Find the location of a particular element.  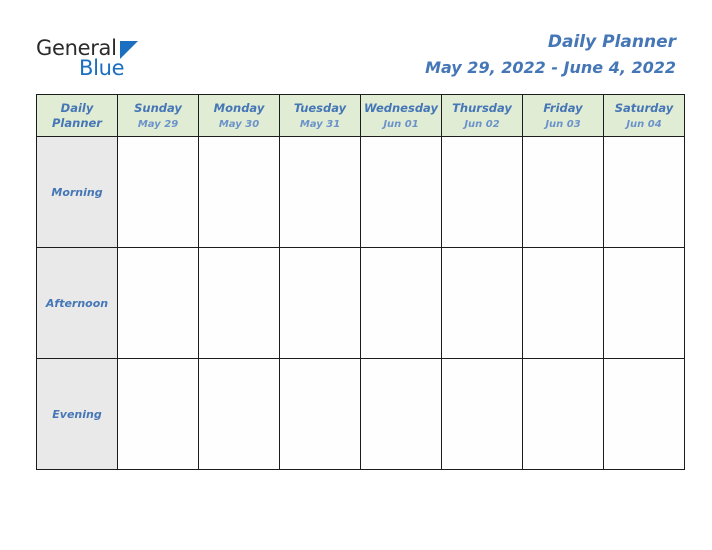

day-header-saturday: Saturday Jun 04 is located at coordinates (644, 115).